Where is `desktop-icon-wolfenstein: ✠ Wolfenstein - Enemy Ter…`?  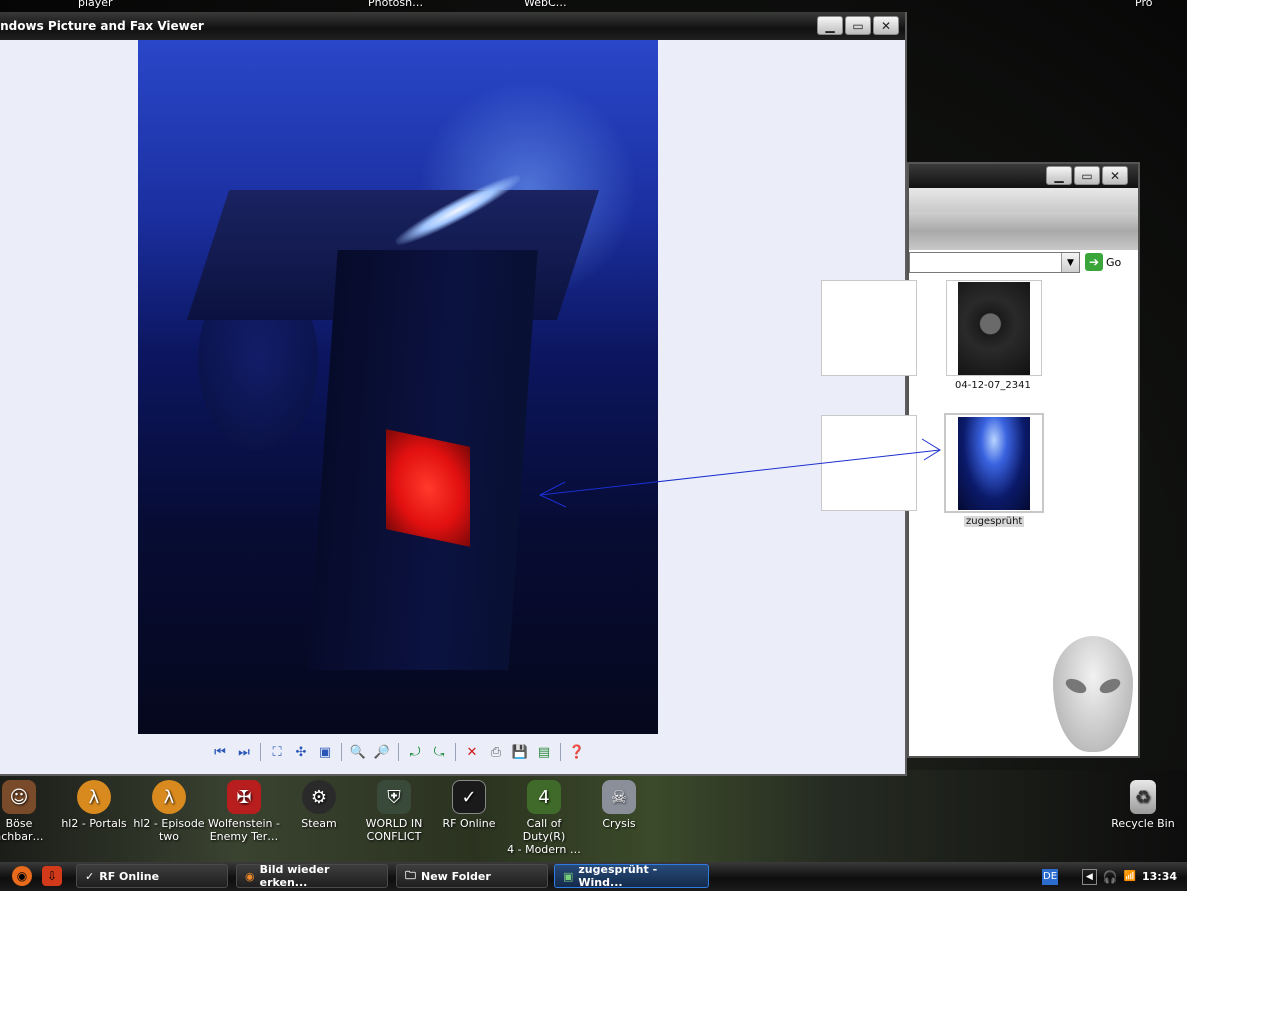
desktop-icon-wolfenstein: ✠ Wolfenstein - Enemy Ter… is located at coordinates (244, 811).